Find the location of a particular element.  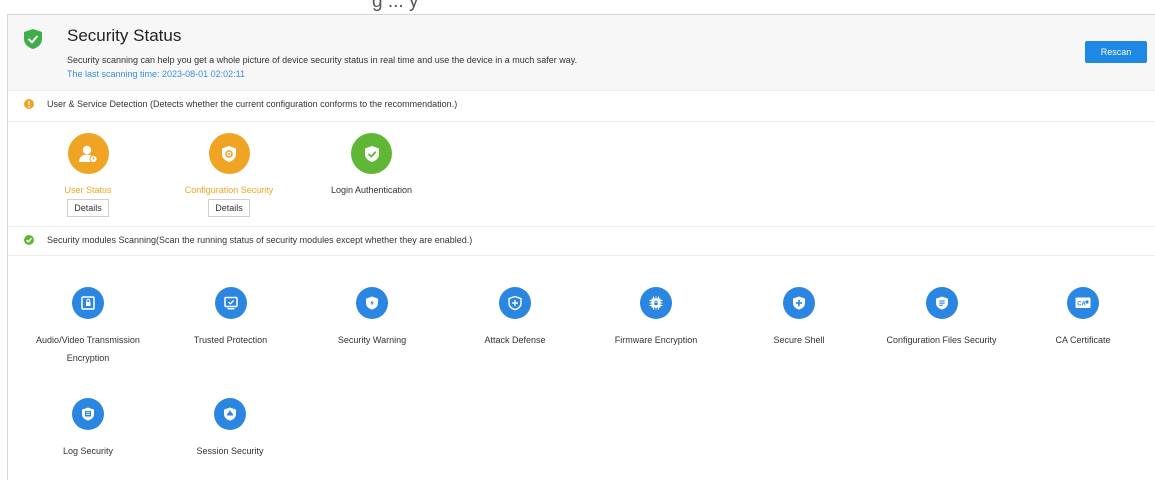

attack-defense-item: Attack Defense is located at coordinates (515, 318).